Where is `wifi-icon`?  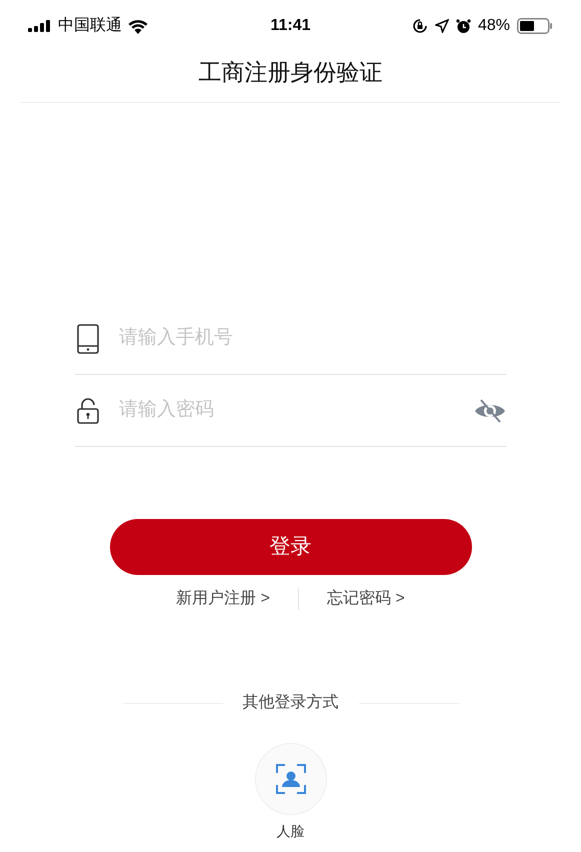
wifi-icon is located at coordinates (138, 26).